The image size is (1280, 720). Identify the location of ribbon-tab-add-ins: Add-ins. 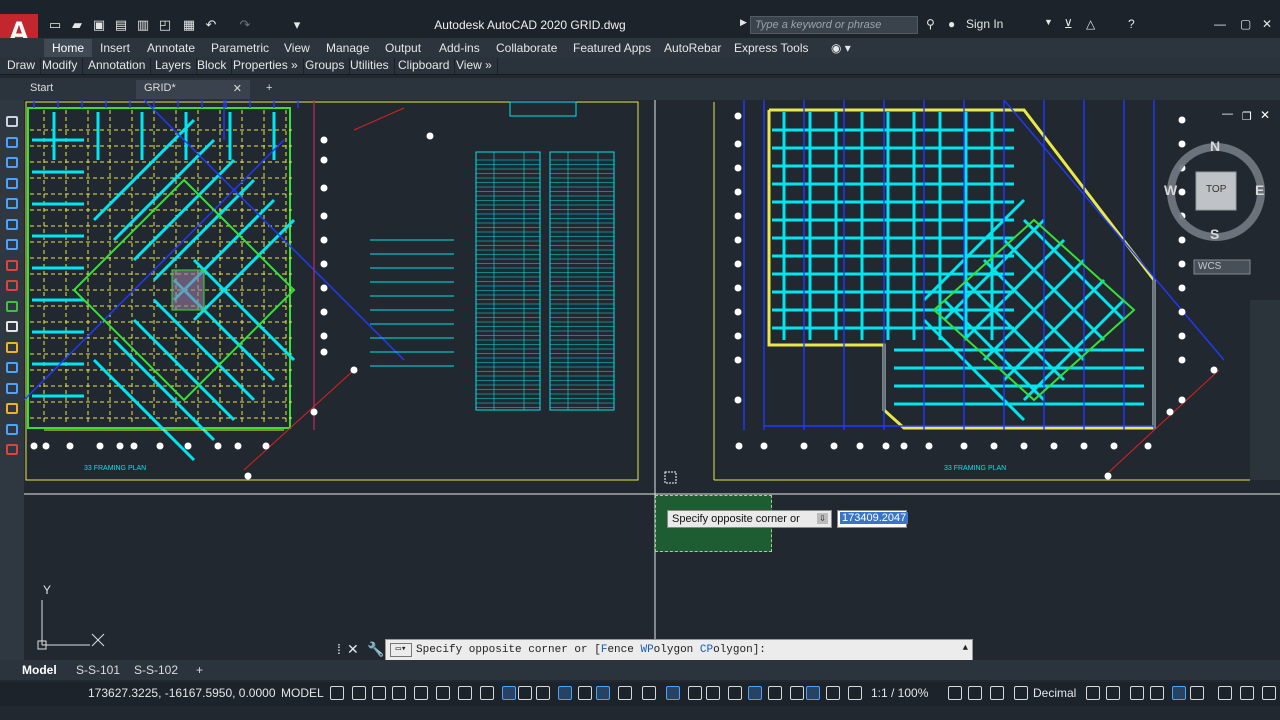
(459, 48).